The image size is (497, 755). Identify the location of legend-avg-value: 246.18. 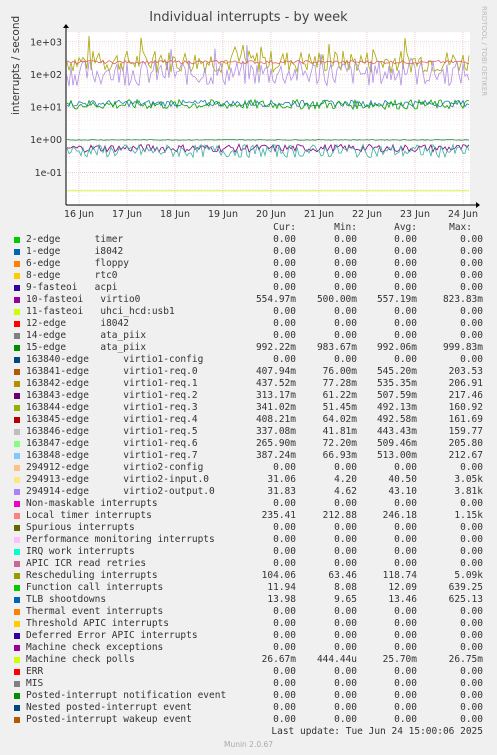
(399, 515).